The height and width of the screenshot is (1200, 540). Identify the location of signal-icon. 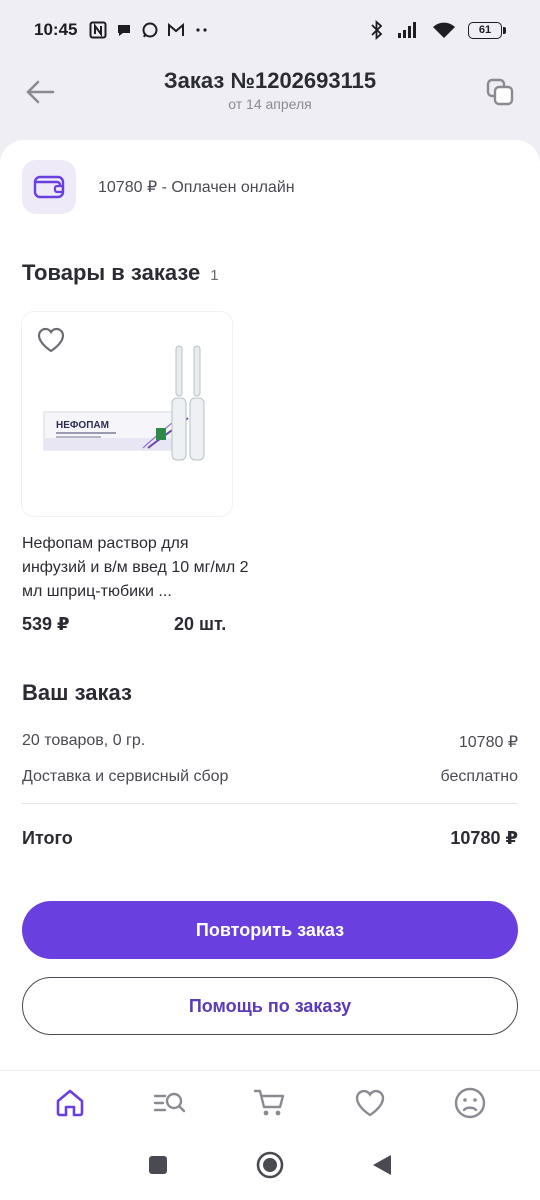
(408, 30).